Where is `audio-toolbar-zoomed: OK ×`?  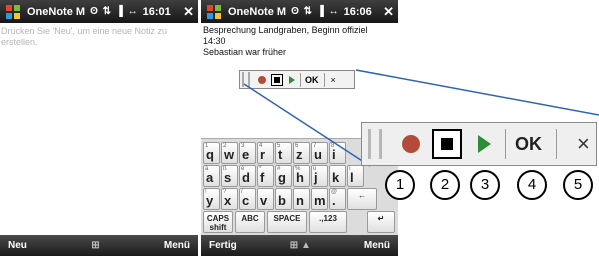
audio-toolbar-zoomed: OK × is located at coordinates (479, 144).